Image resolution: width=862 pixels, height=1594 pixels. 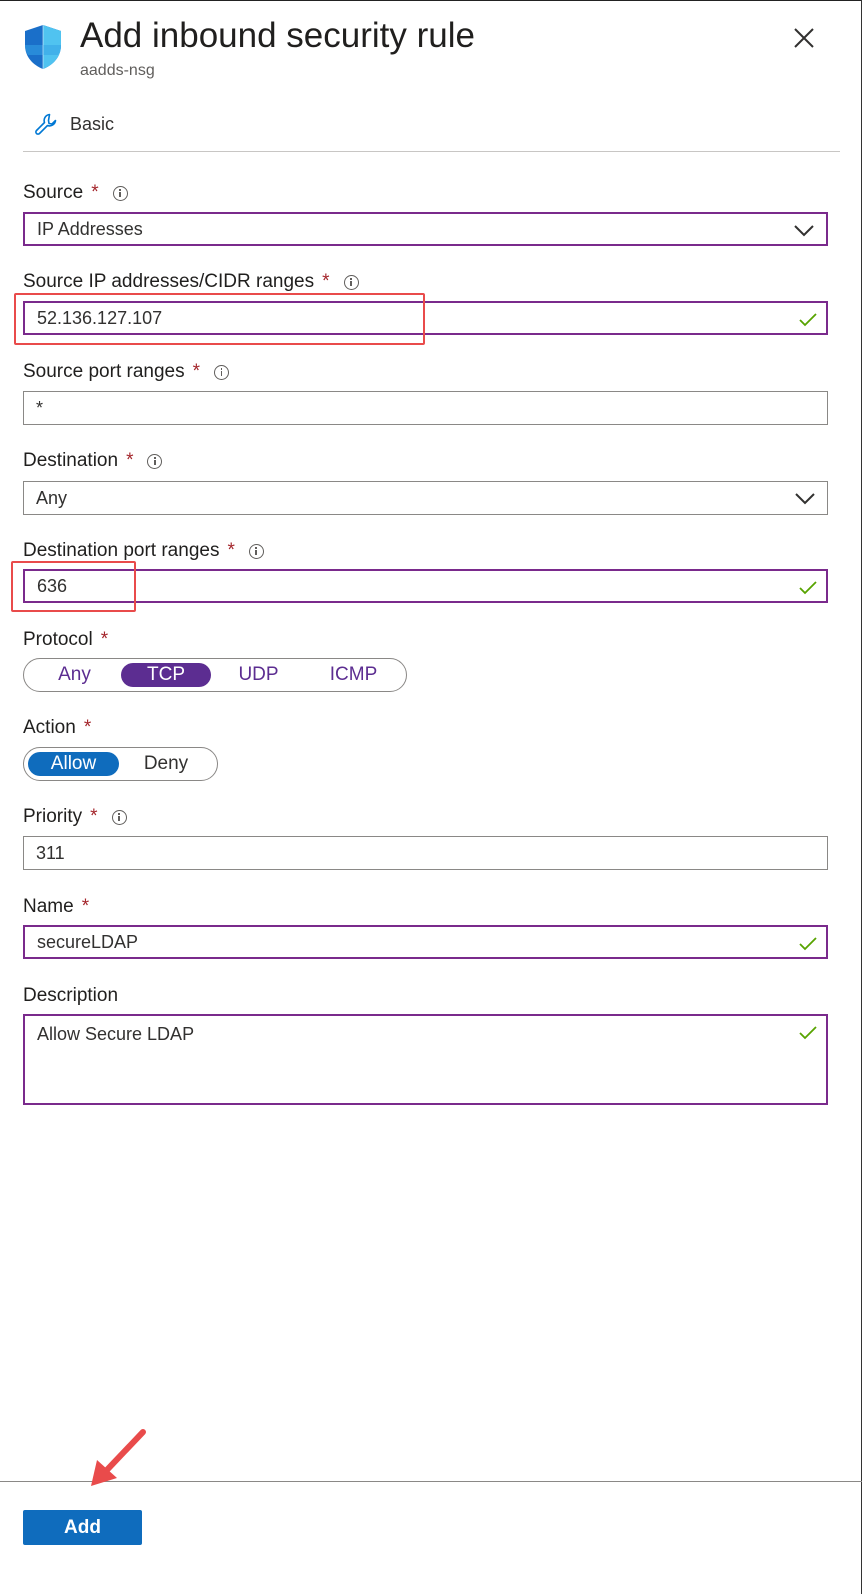 What do you see at coordinates (71, 995) in the screenshot?
I see `description-label: Description` at bounding box center [71, 995].